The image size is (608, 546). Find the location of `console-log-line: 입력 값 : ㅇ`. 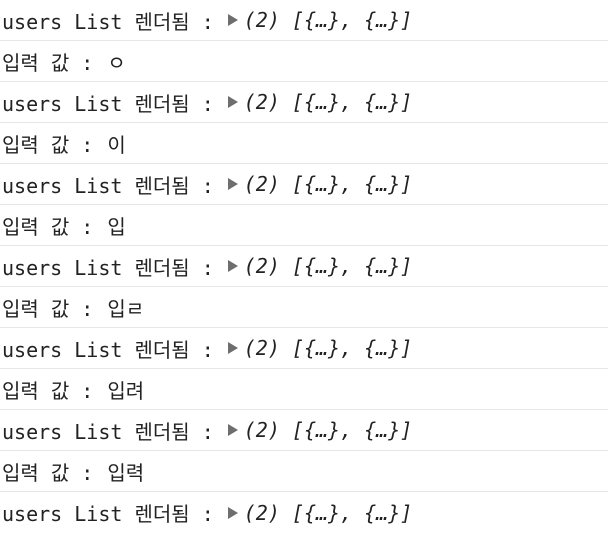

console-log-line: 입력 값 : ㅇ is located at coordinates (304, 61).